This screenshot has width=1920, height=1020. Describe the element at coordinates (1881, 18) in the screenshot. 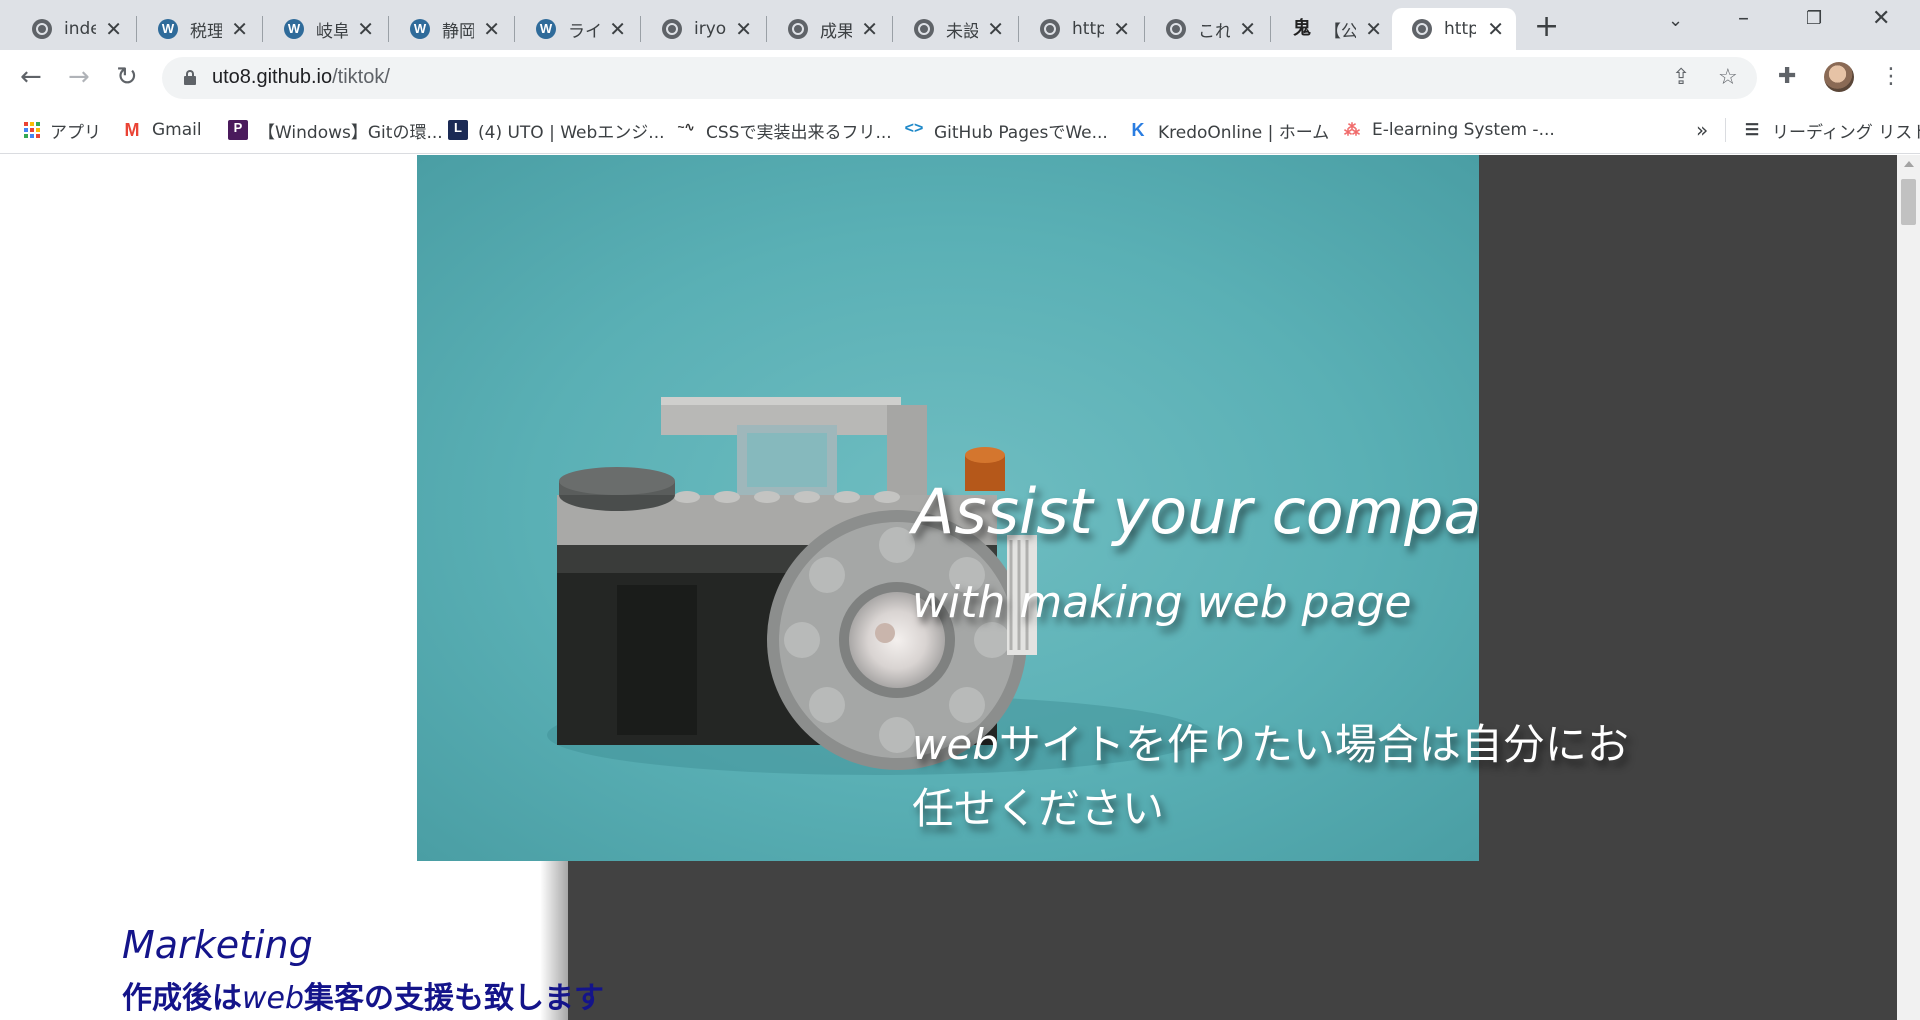

I see `close-window-button: ✕` at that location.